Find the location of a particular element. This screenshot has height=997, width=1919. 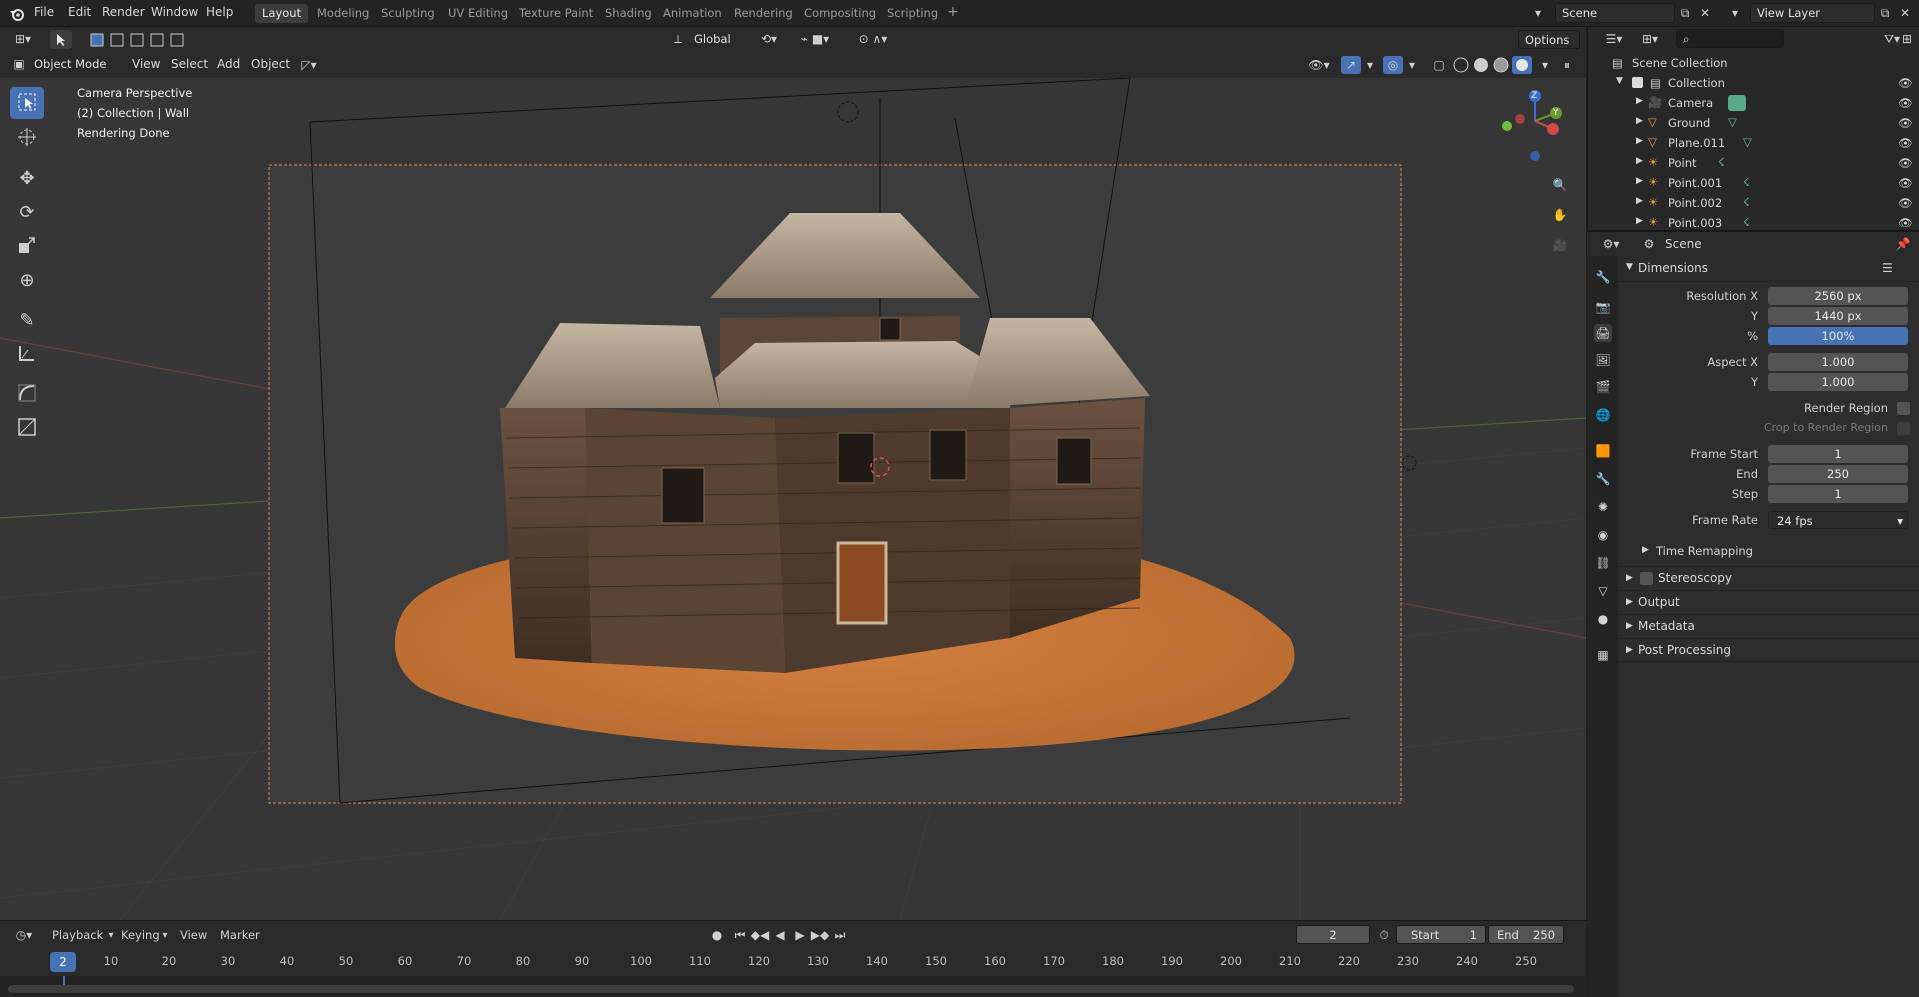

jump-start-icon: ⏮ is located at coordinates (740, 935).